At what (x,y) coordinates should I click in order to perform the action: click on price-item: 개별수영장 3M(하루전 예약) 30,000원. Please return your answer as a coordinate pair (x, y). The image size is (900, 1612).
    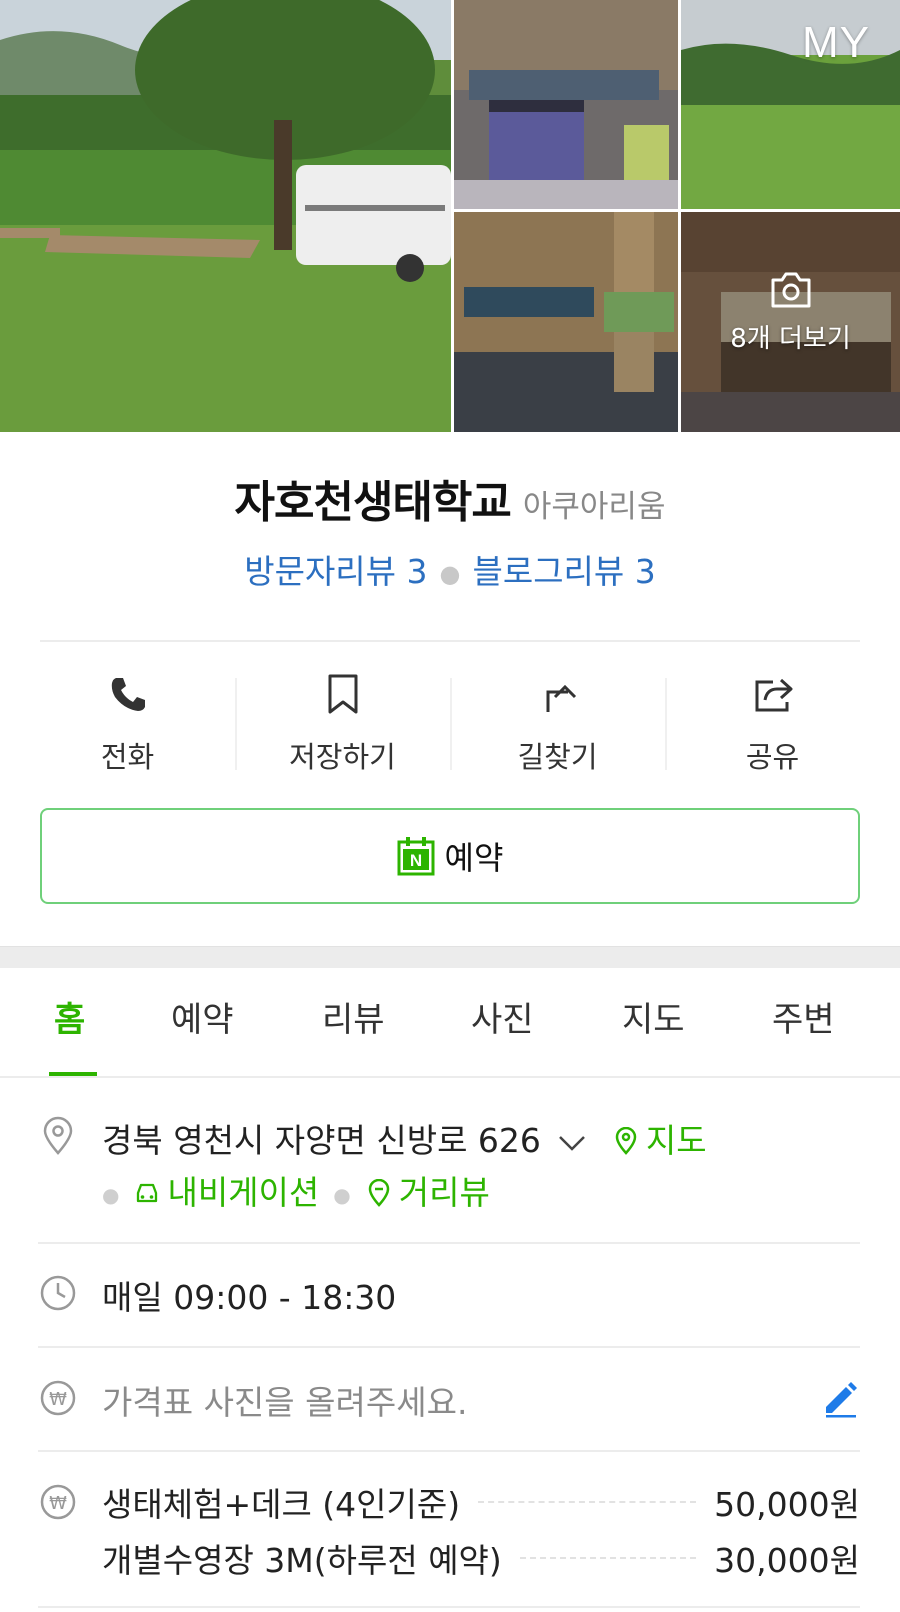
    Looking at the image, I should click on (481, 1558).